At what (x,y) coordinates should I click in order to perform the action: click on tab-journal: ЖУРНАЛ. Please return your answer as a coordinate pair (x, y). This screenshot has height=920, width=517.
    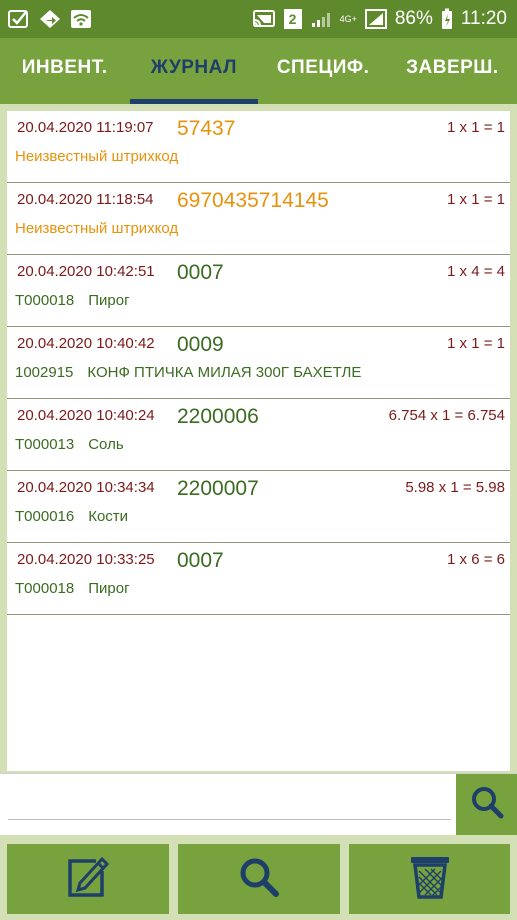
    Looking at the image, I should click on (193, 71).